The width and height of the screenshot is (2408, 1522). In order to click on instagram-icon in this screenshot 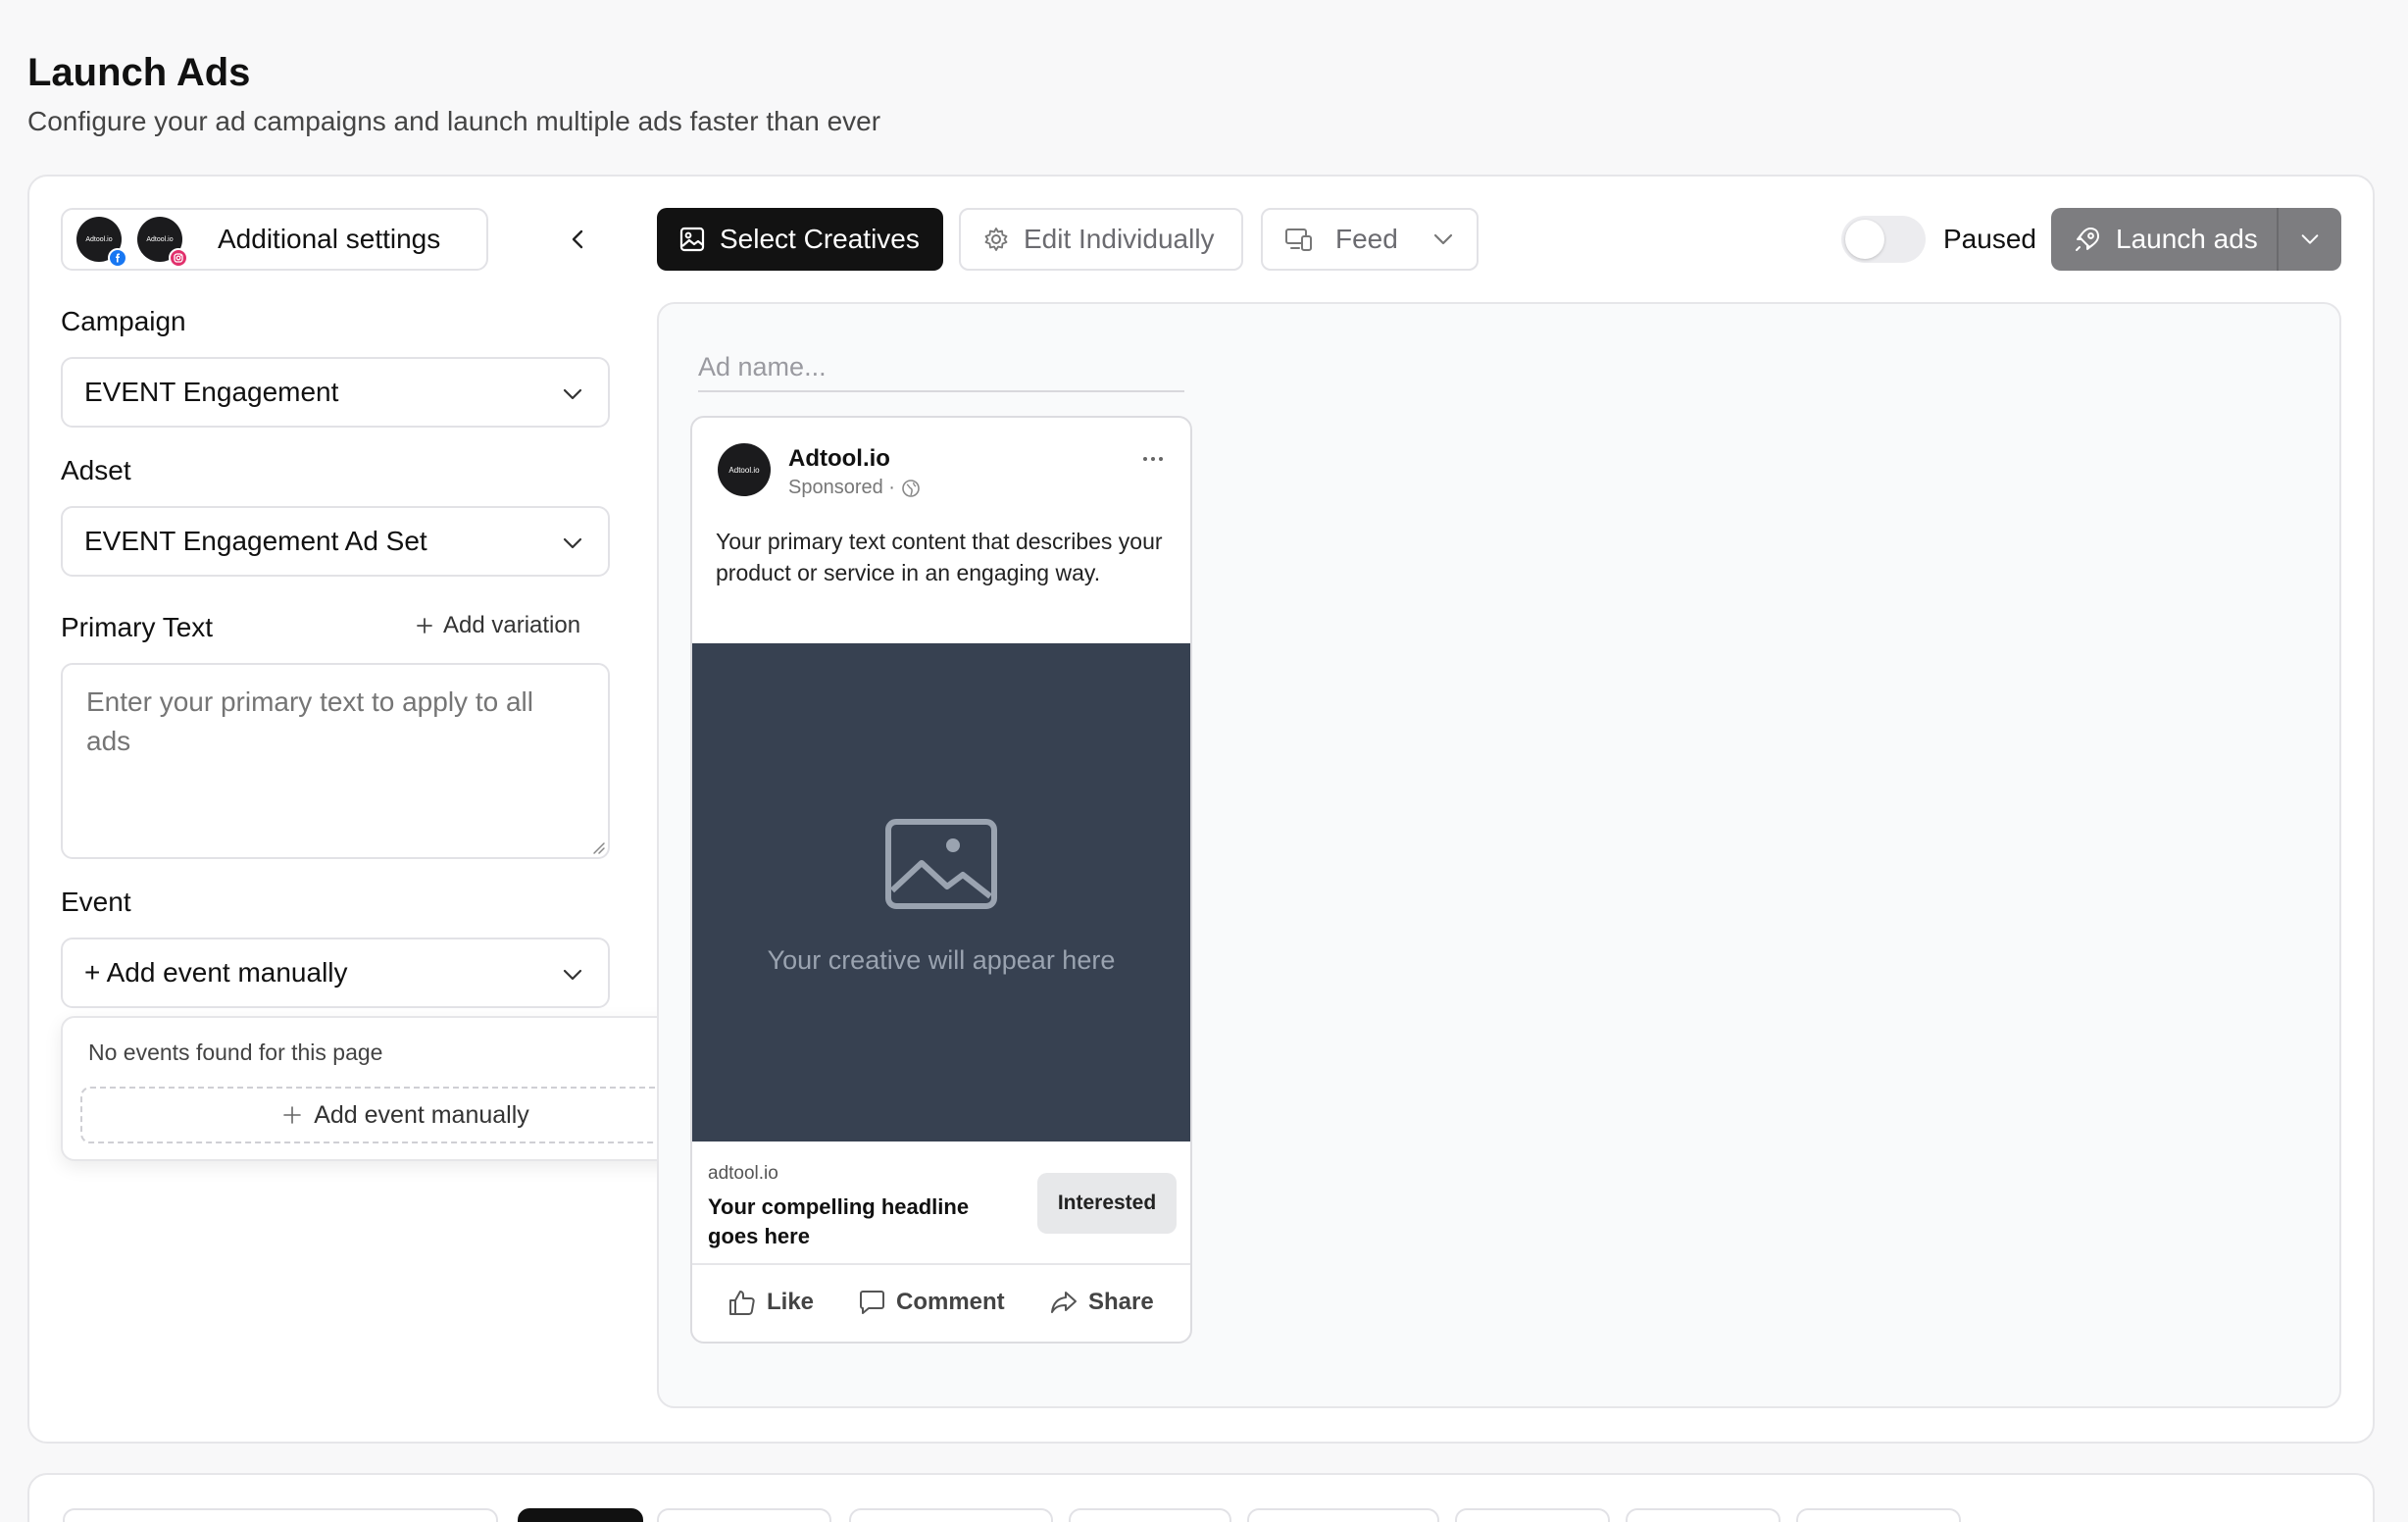, I will do `click(178, 258)`.